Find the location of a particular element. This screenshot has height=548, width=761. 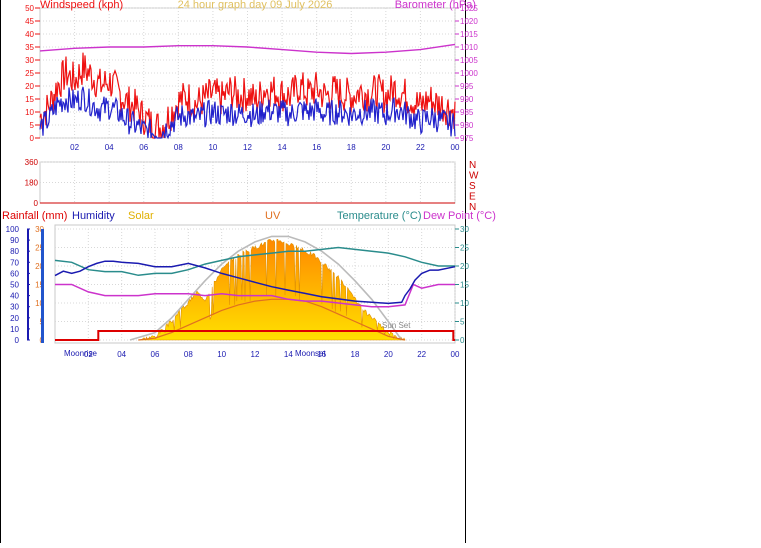

temperature-tick-label: 20 is located at coordinates (464, 266).